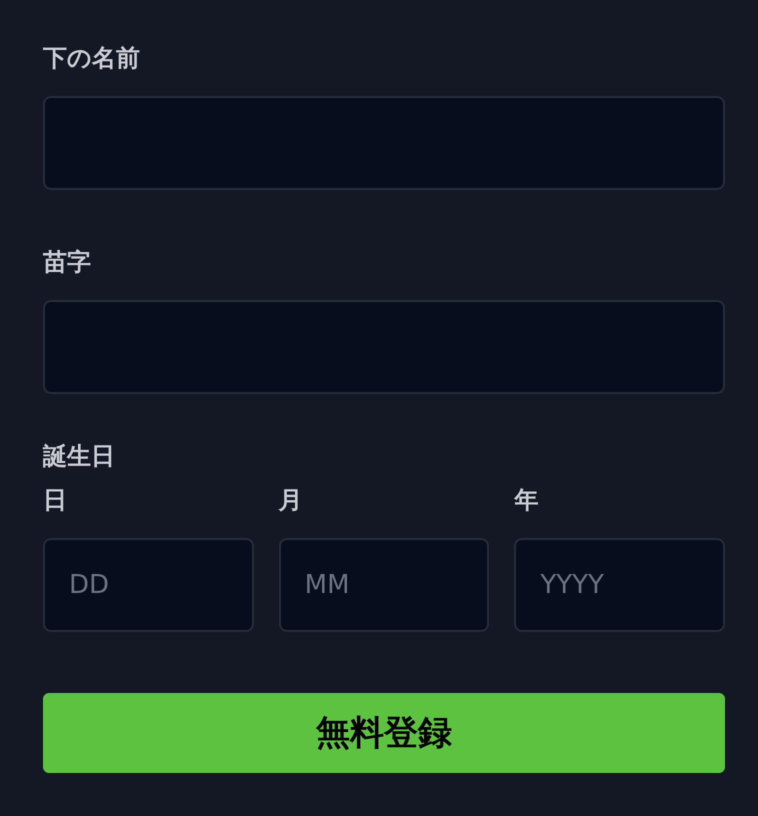 The height and width of the screenshot is (816, 758). Describe the element at coordinates (79, 456) in the screenshot. I see `section-label: 誕生日` at that location.